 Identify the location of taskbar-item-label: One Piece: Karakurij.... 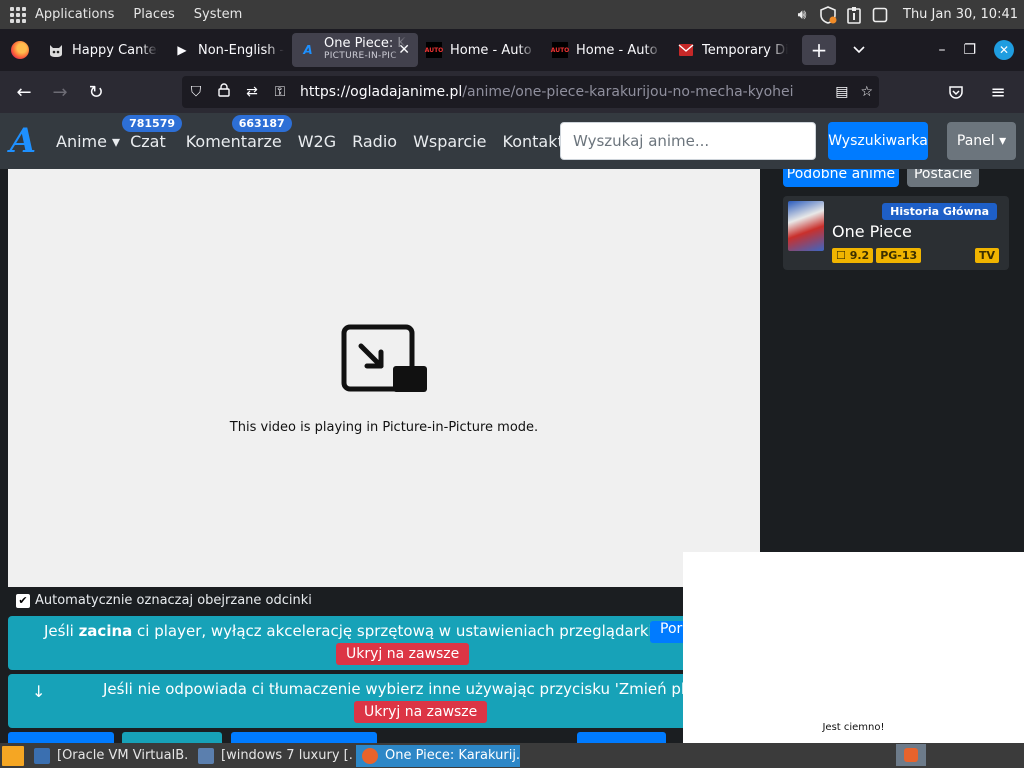
(452, 755).